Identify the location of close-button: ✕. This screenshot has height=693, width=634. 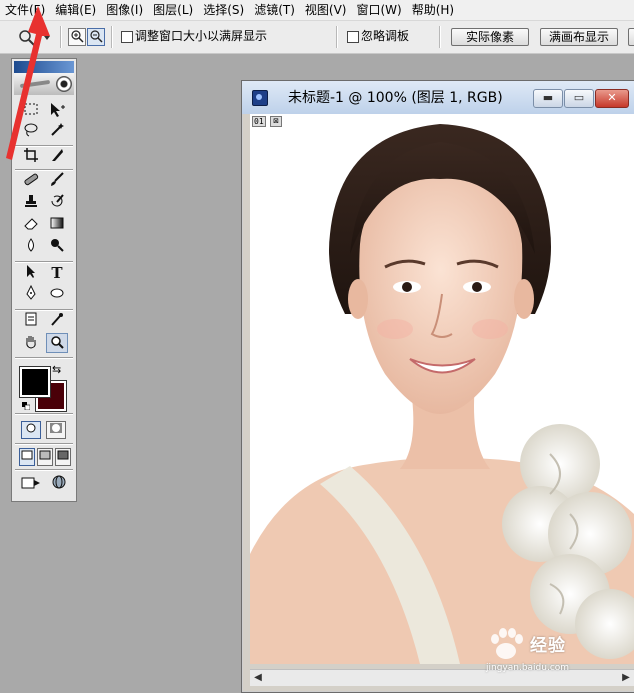
(612, 98).